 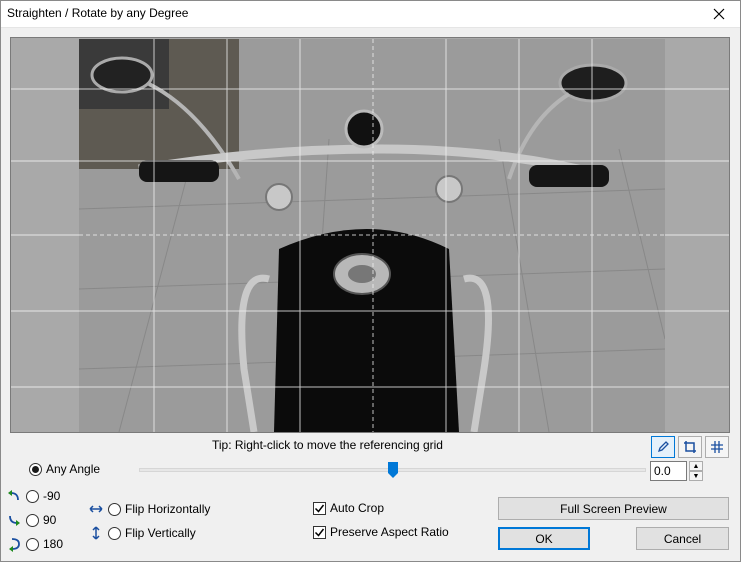 I want to click on rotate-minus-90-radio, so click(x=32, y=496).